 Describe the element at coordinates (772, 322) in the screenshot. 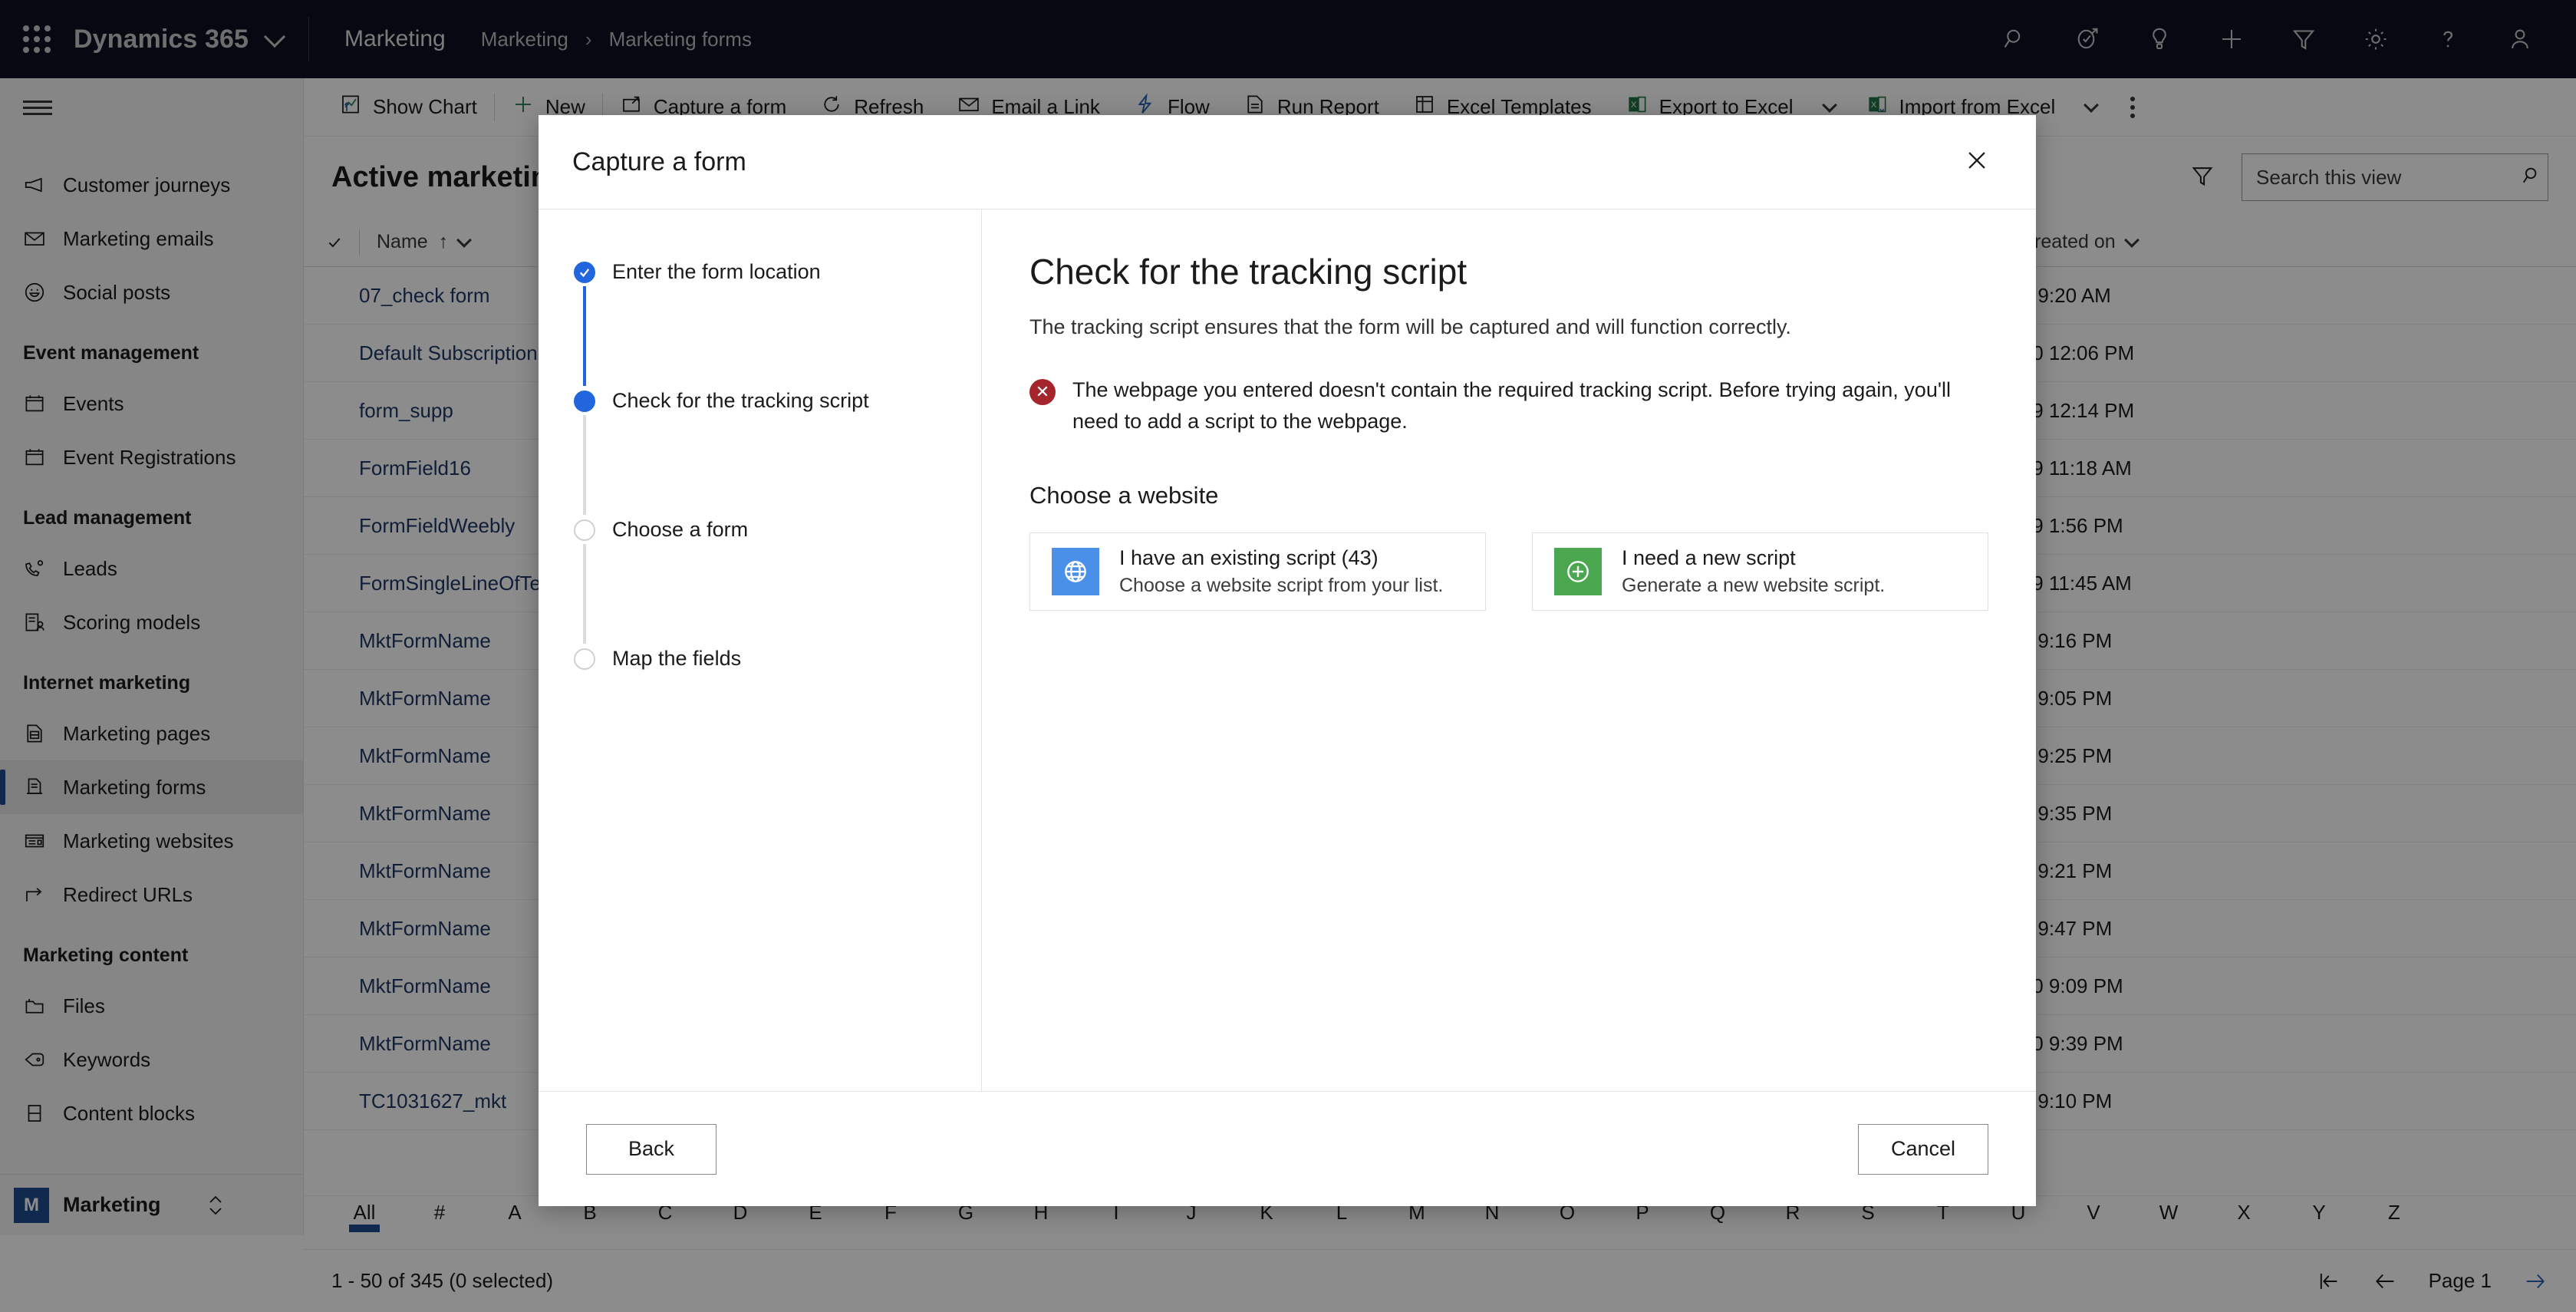

I see `wizard-step-enter-the-form-location: Enter the form location` at that location.